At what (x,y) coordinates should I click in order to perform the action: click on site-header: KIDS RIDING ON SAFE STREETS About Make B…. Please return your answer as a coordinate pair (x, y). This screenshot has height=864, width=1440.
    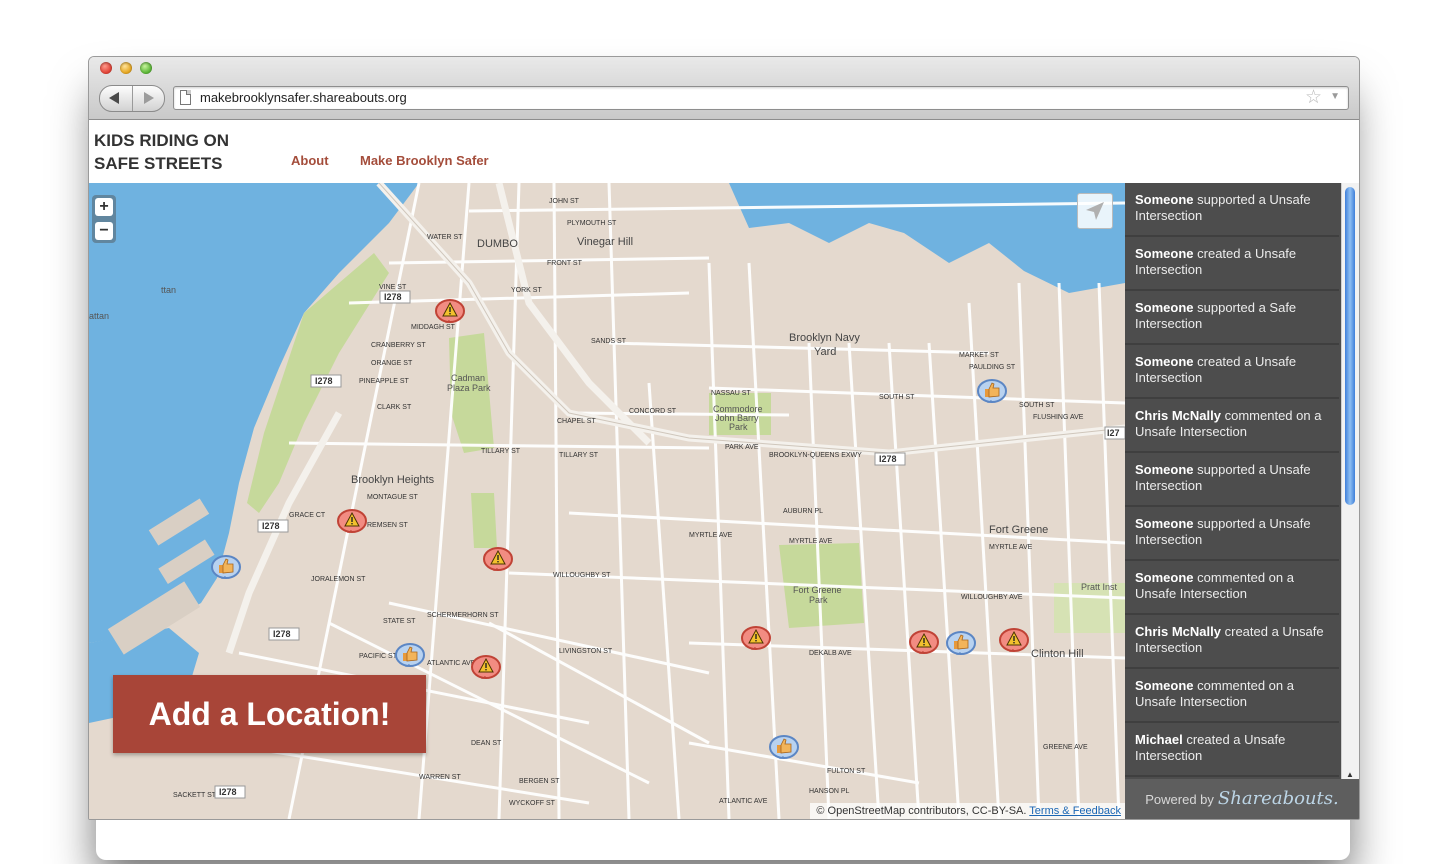
    Looking at the image, I should click on (724, 151).